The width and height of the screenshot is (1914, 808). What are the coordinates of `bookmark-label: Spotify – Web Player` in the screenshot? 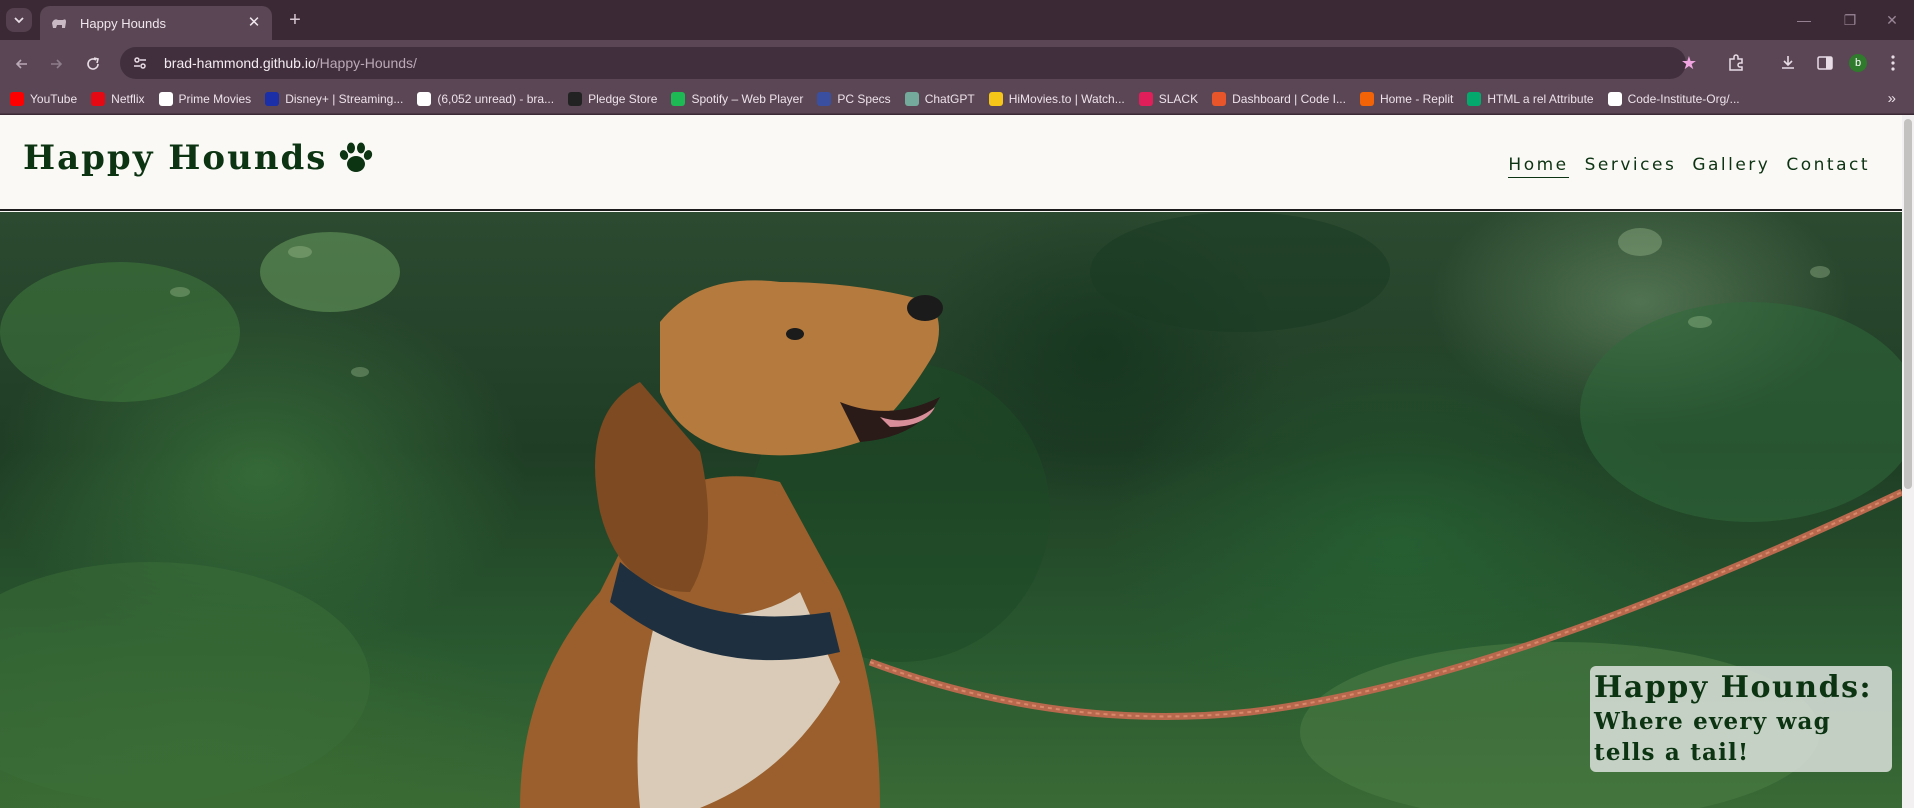 It's located at (747, 98).